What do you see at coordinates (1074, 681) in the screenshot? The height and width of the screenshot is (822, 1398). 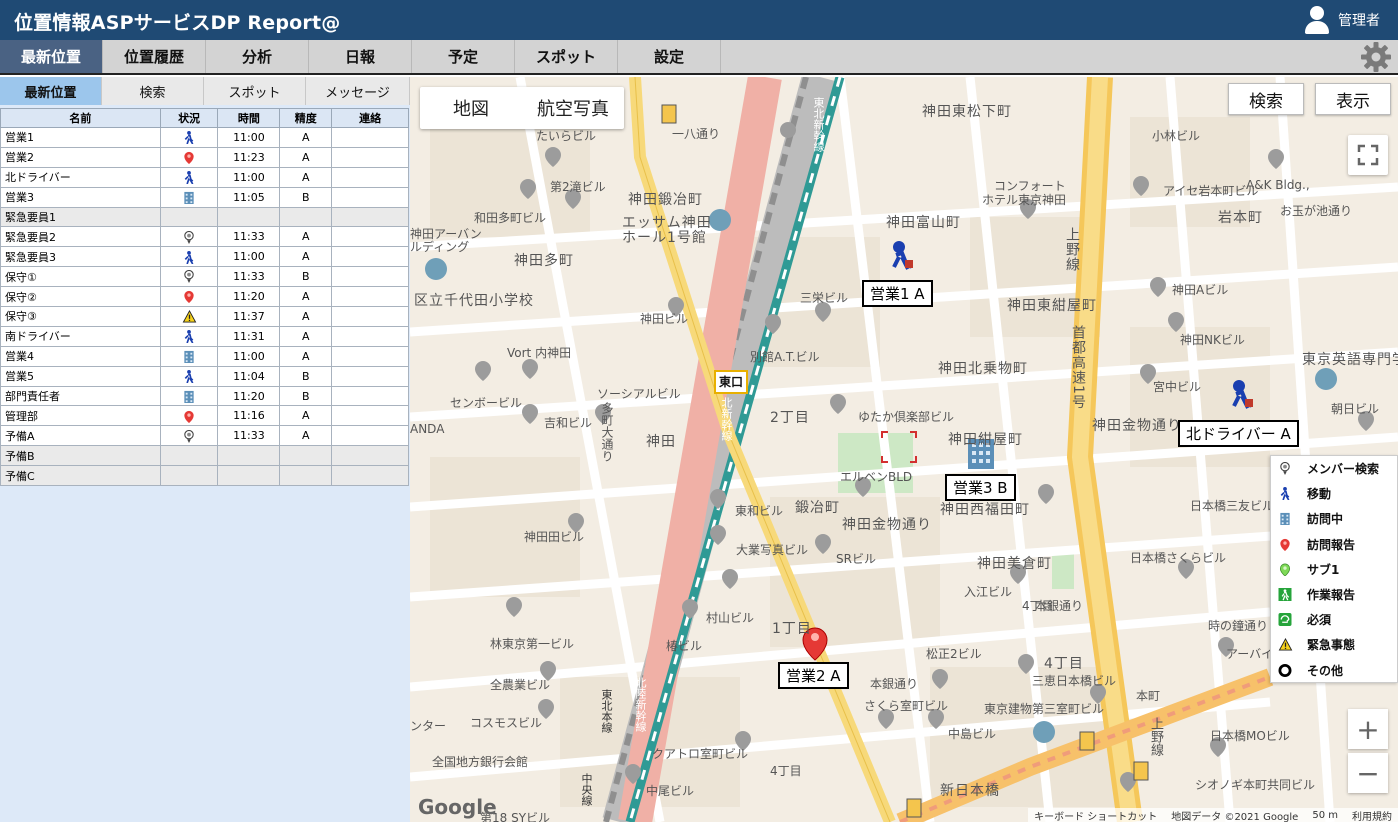 I see `map-label: 三恵日本橋ビル` at bounding box center [1074, 681].